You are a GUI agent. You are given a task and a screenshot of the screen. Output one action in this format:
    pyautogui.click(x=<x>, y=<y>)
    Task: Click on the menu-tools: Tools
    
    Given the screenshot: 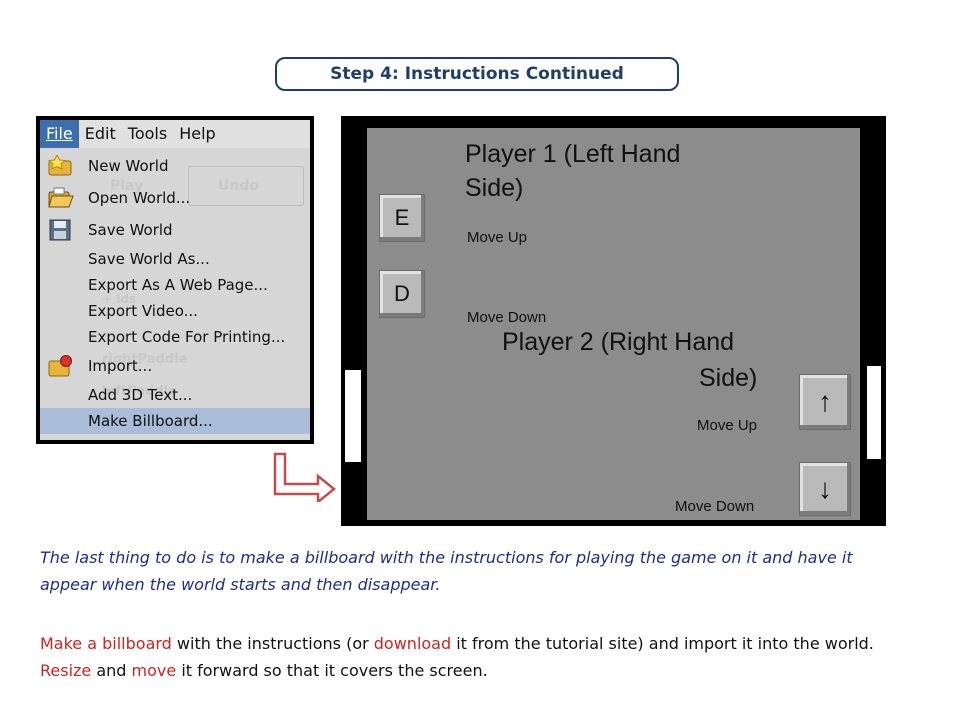 What is the action you would take?
    pyautogui.click(x=147, y=134)
    